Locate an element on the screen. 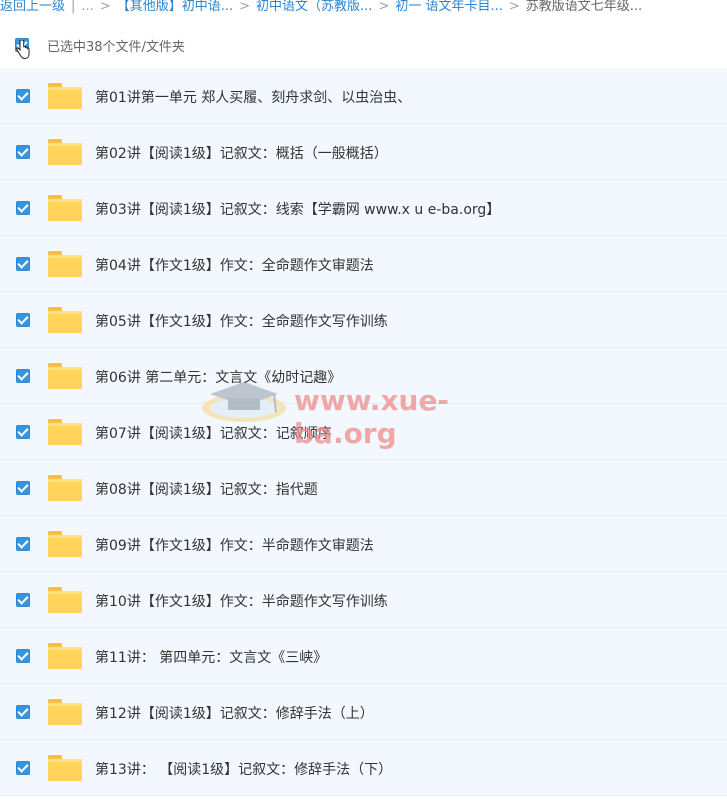  selection-count: 已选中38个文件/文件夹 is located at coordinates (116, 47).